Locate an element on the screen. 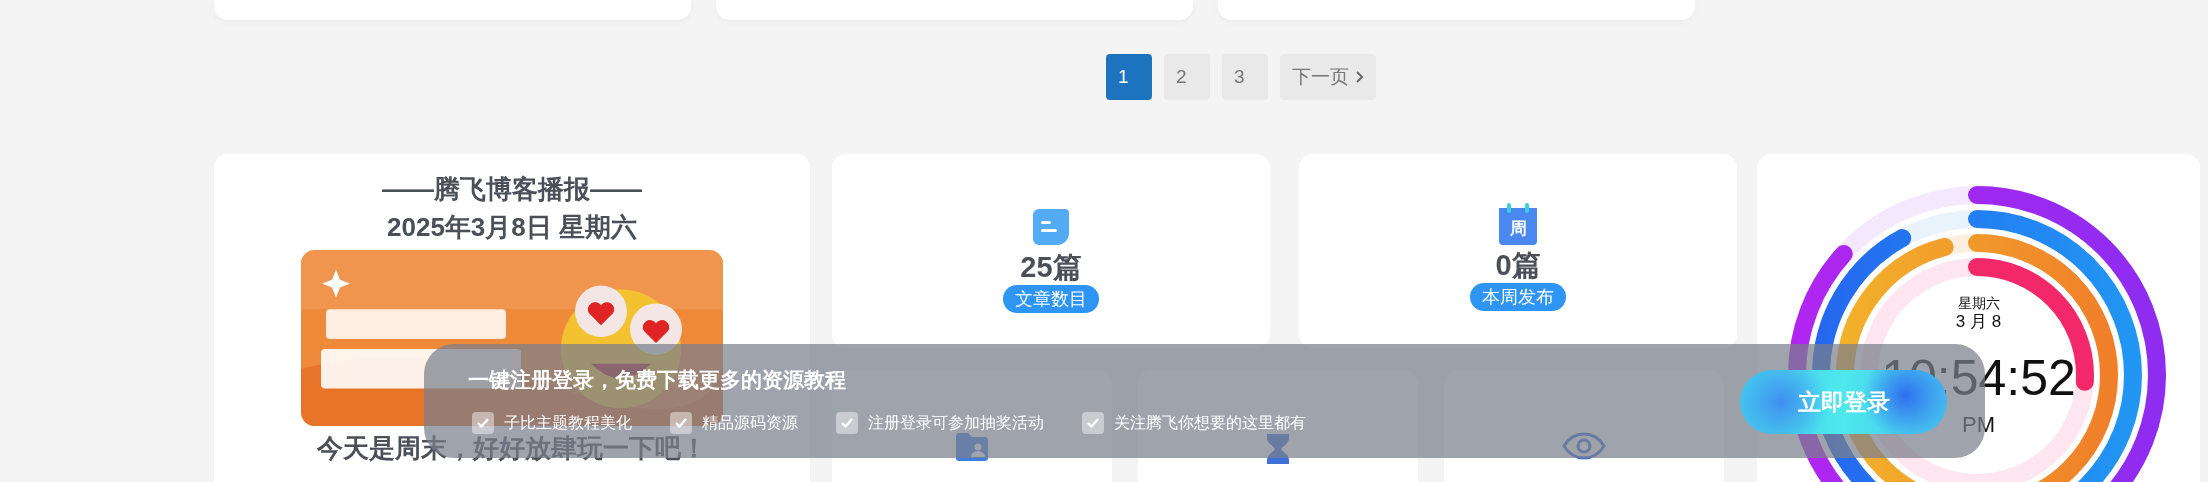  chevron-right-icon is located at coordinates (1359, 77).